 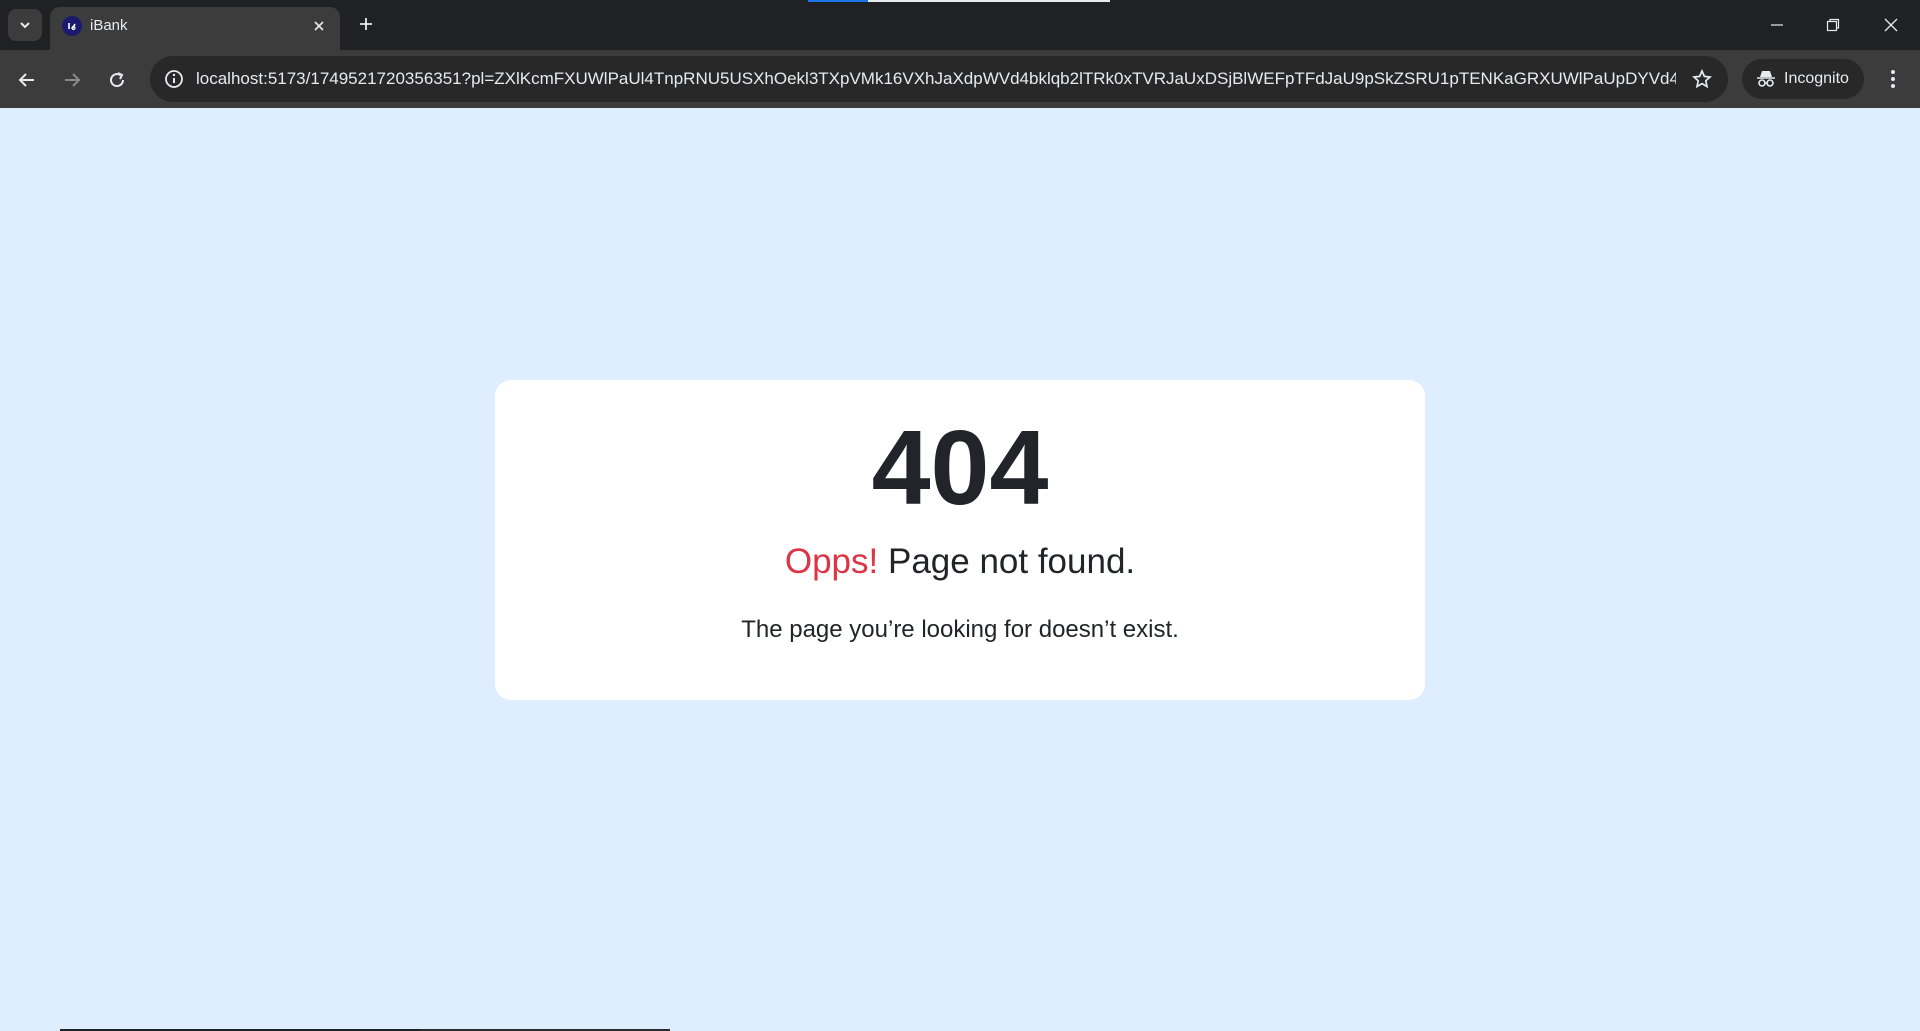 I want to click on minimize-icon, so click(x=1777, y=25).